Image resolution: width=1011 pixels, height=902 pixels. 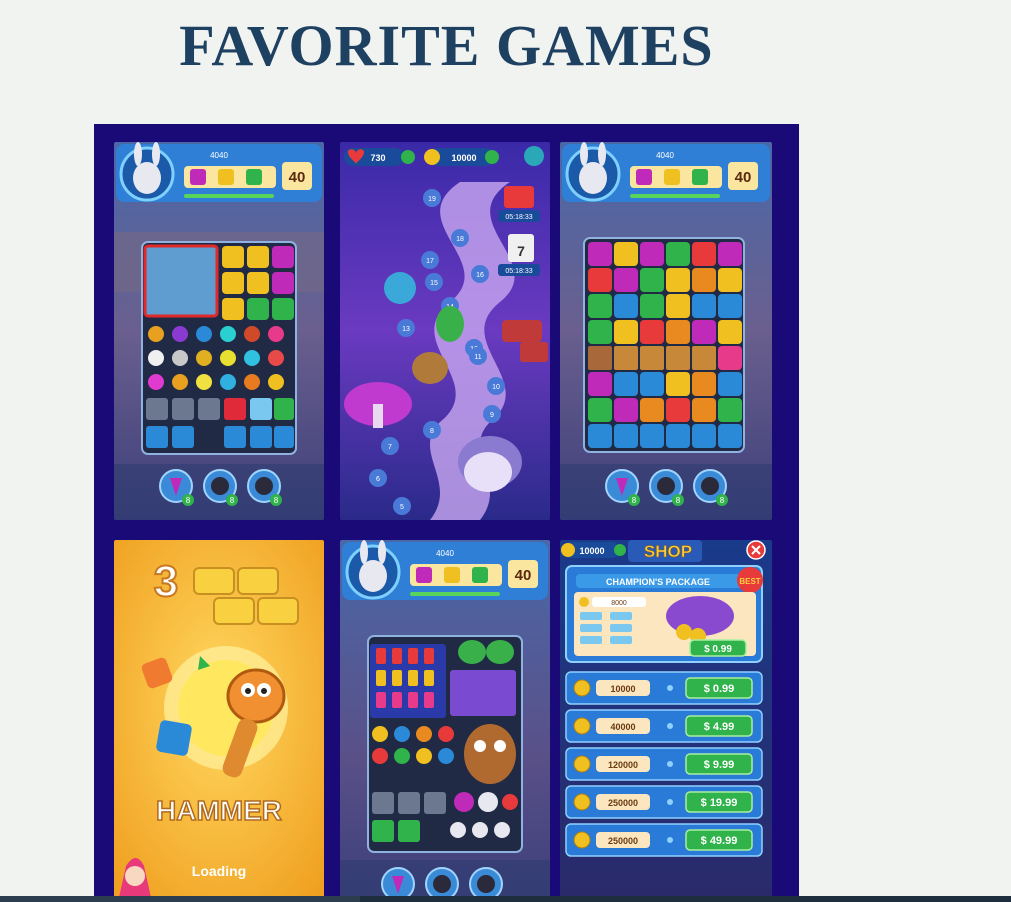 I want to click on svg-text: 18, so click(x=460, y=239).